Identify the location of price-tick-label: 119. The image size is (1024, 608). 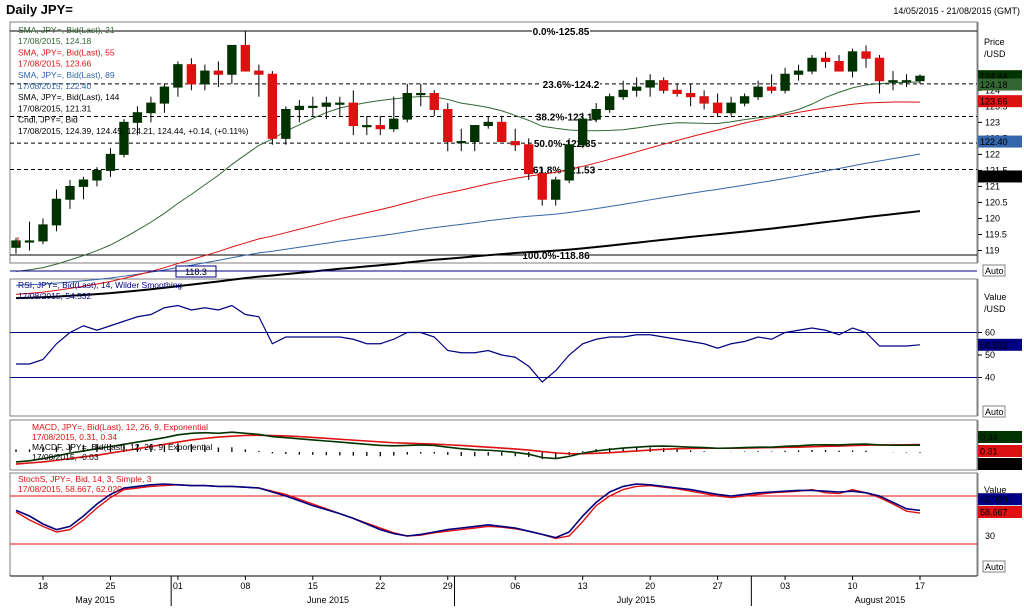
(992, 251).